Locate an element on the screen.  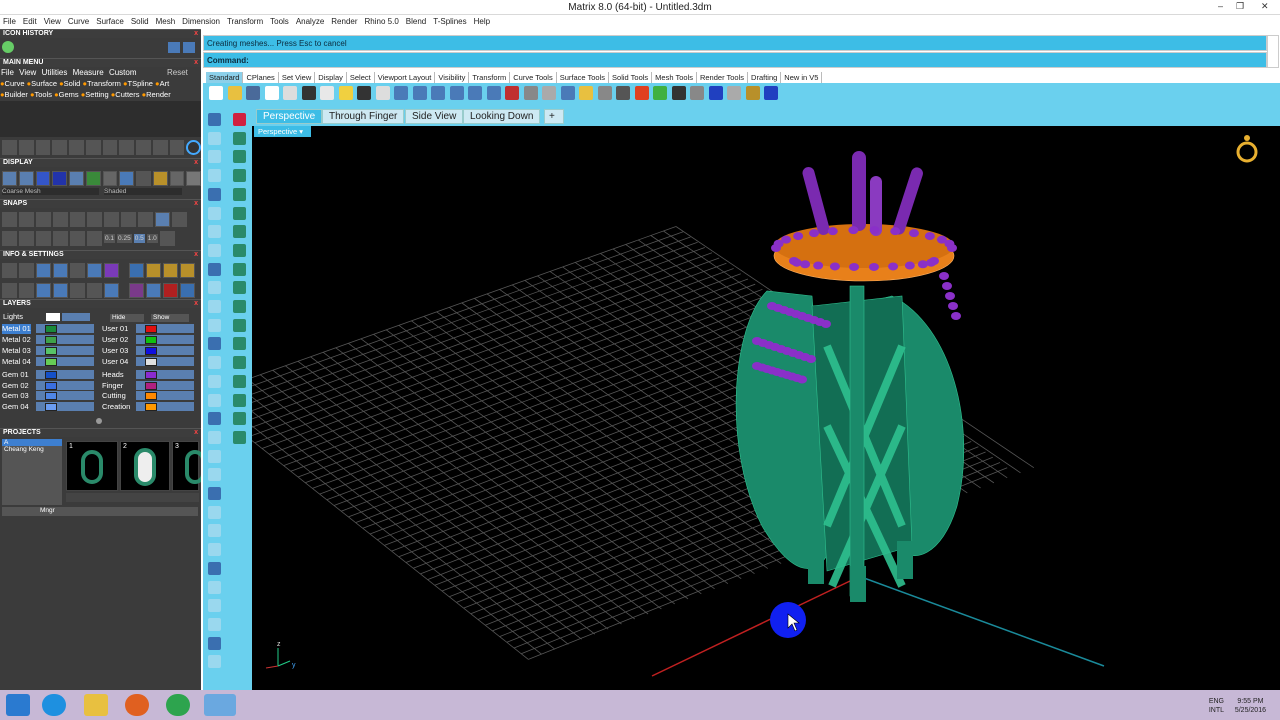
display-mode-dropdown-1: Coarse Mesh is located at coordinates (50, 191).